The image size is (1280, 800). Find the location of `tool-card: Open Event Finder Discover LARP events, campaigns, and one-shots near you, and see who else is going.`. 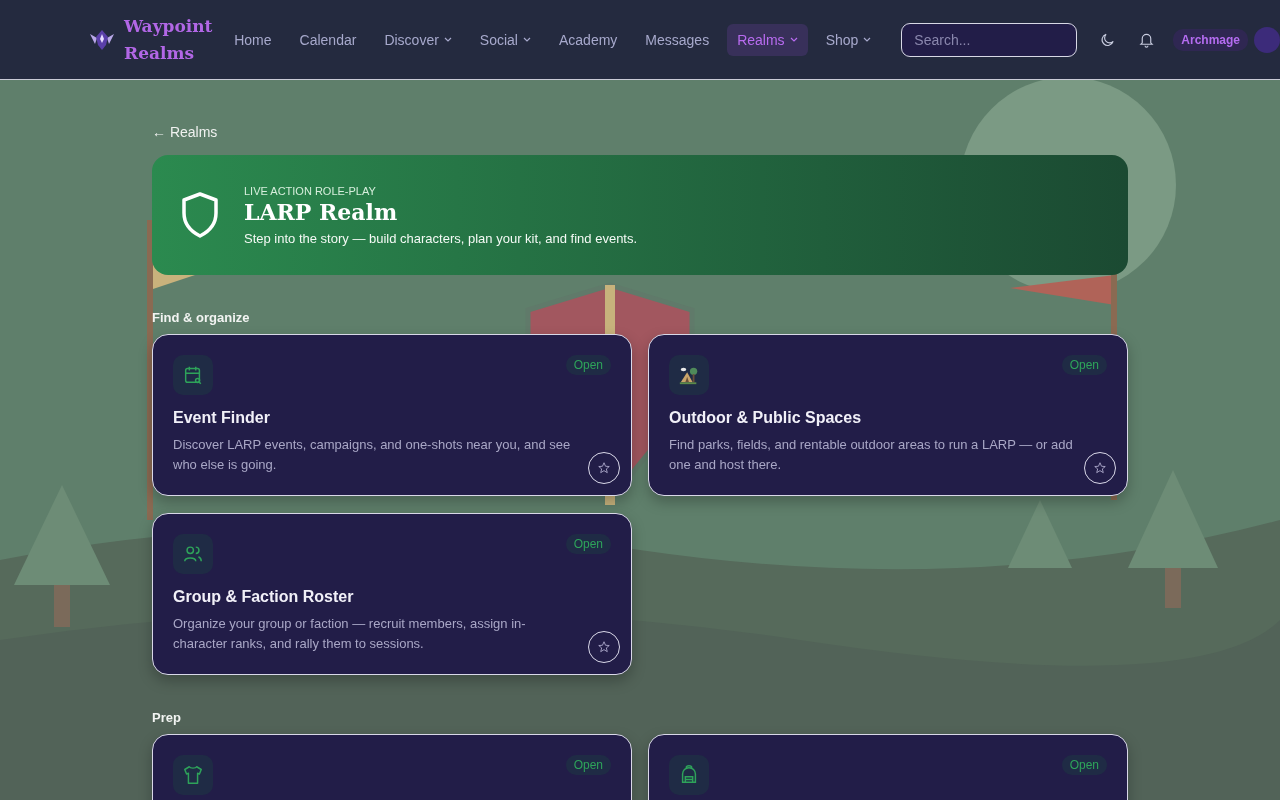

tool-card: Open Event Finder Discover LARP events, campaigns, and one-shots near you, and see who else is going. is located at coordinates (392, 415).